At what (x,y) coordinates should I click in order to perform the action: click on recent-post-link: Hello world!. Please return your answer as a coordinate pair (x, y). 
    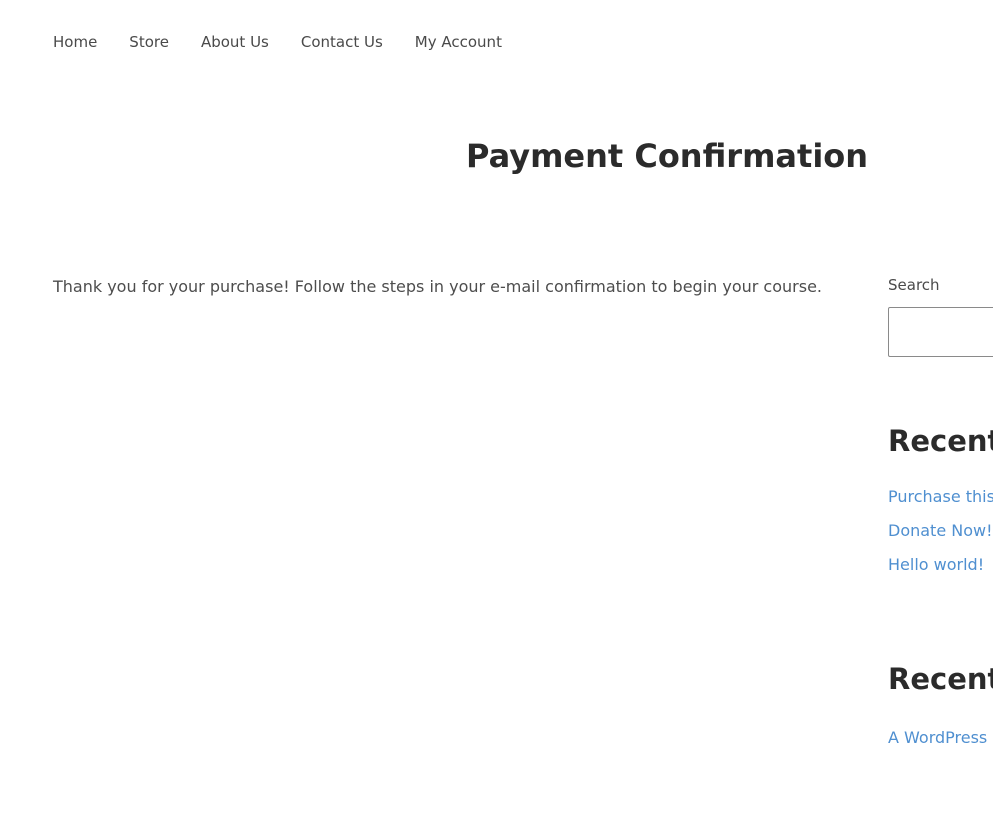
    Looking at the image, I should click on (936, 564).